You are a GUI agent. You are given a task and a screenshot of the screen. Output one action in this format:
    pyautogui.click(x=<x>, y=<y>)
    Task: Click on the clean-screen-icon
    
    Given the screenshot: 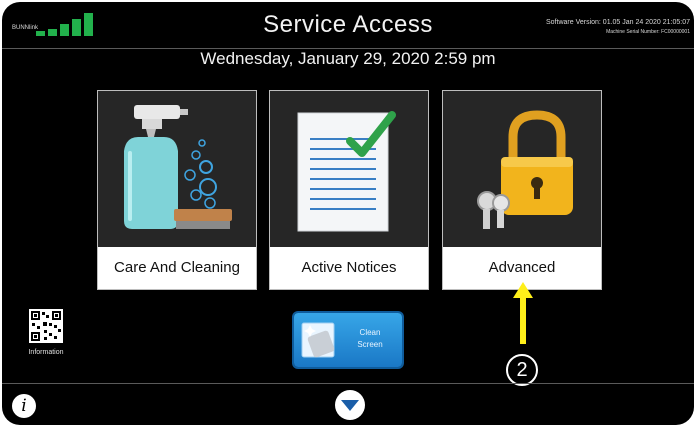 What is the action you would take?
    pyautogui.click(x=318, y=340)
    